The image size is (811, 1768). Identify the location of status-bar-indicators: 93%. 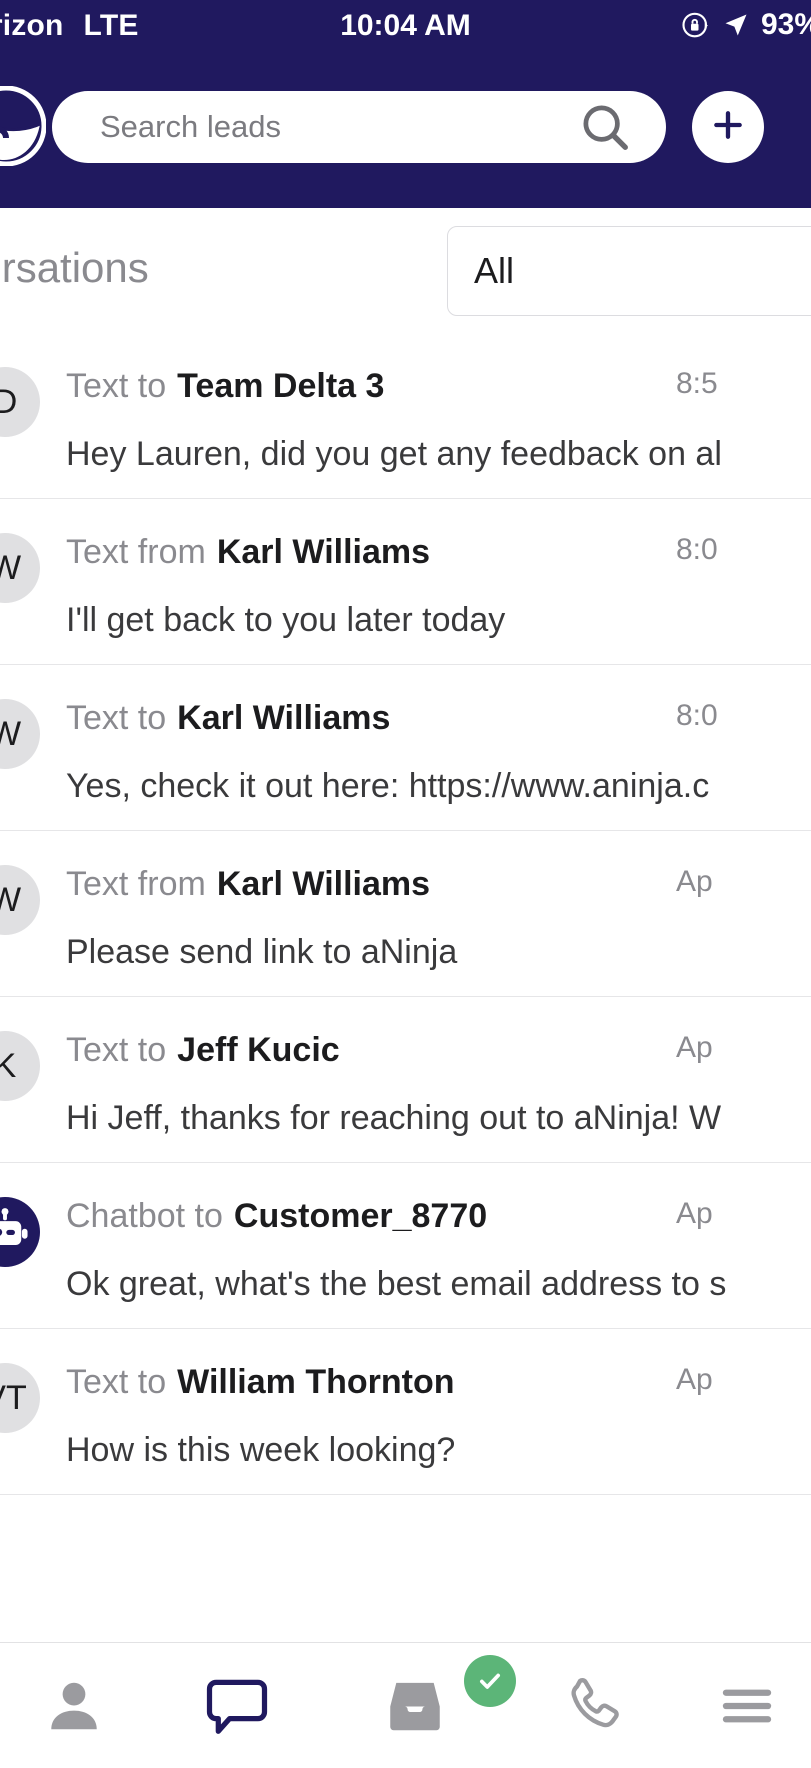
(746, 25).